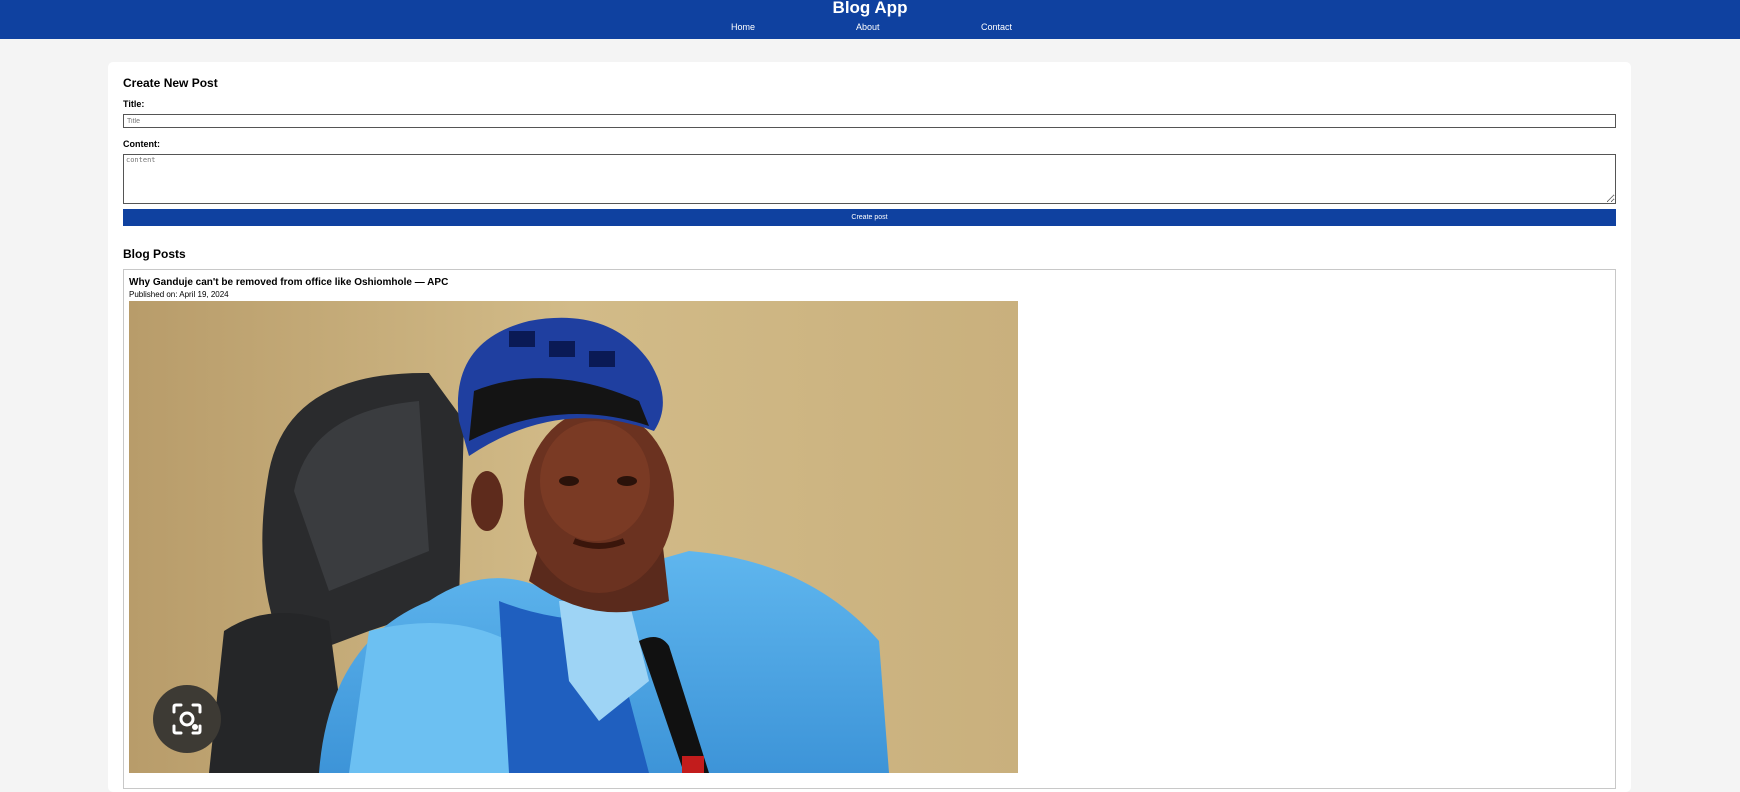 The image size is (1740, 792). I want to click on title-input, so click(869, 121).